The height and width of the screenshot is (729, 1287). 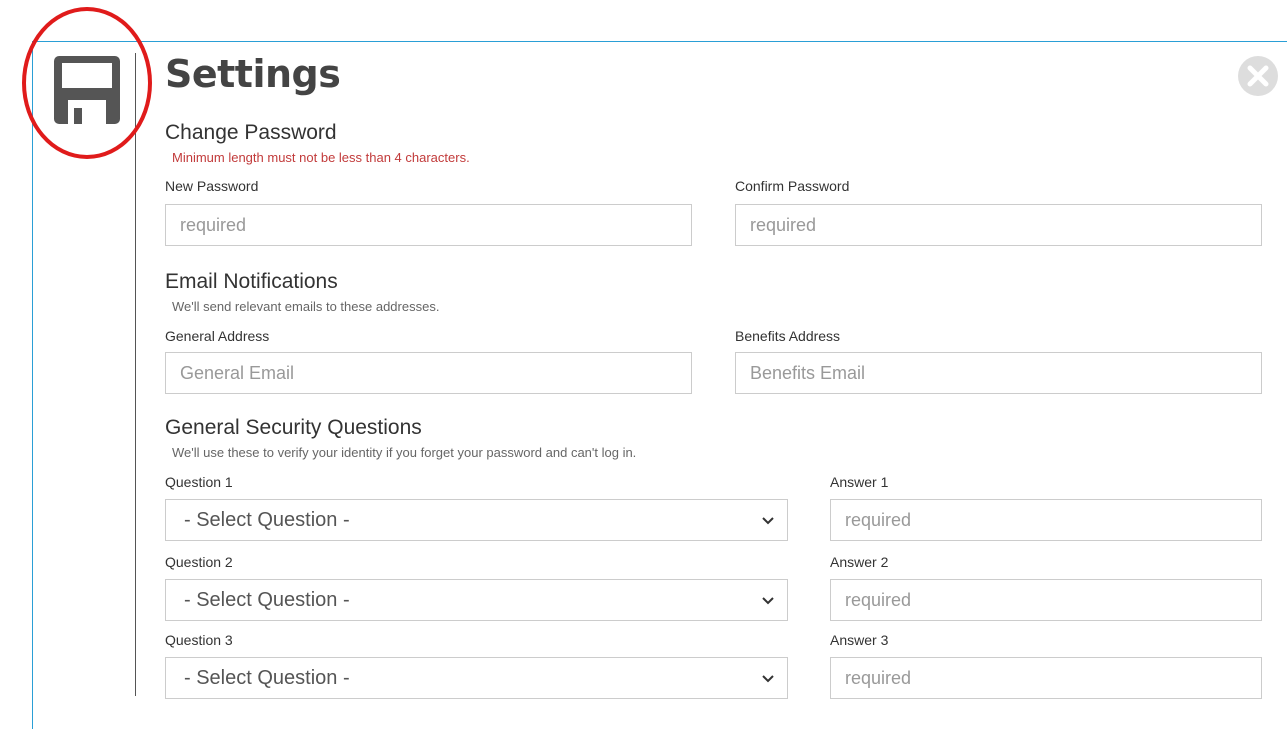 I want to click on sidebar-divider, so click(x=135, y=374).